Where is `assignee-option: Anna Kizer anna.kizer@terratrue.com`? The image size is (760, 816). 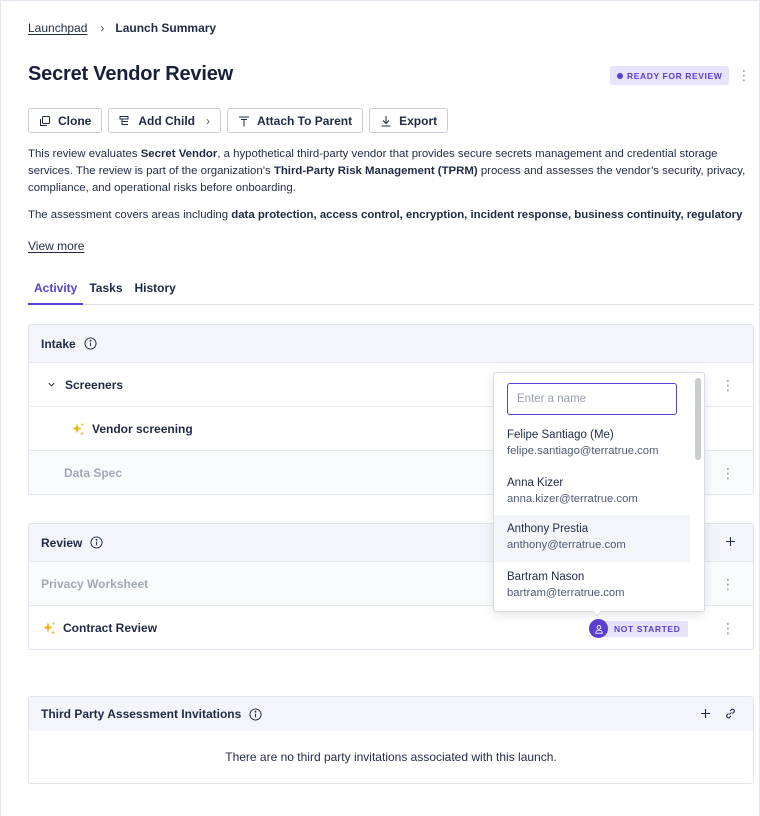 assignee-option: Anna Kizer anna.kizer@terratrue.com is located at coordinates (592, 493).